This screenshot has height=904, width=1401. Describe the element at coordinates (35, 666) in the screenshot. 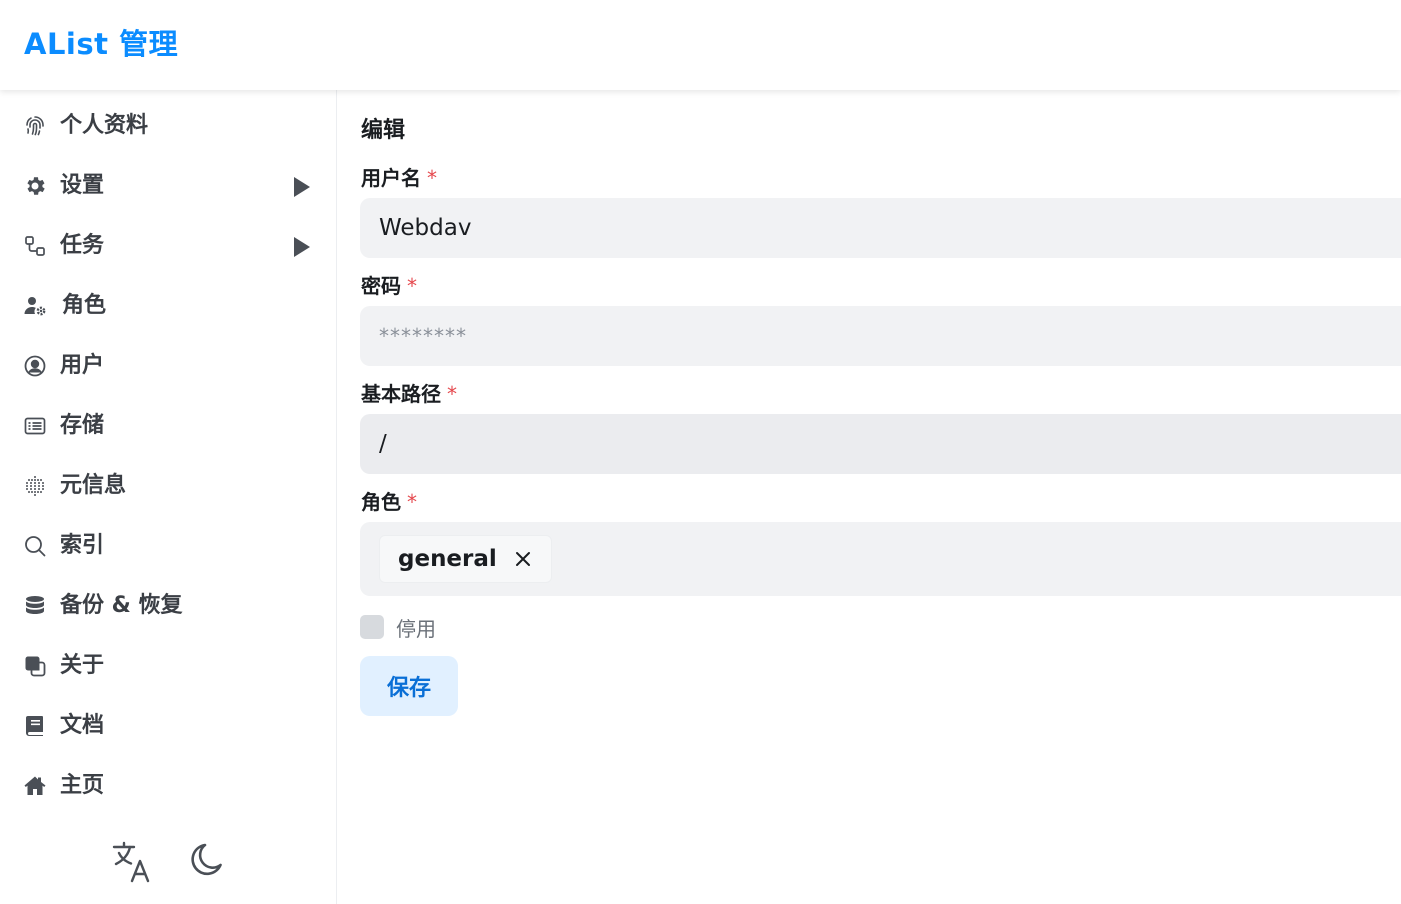

I see `copy-icon` at that location.